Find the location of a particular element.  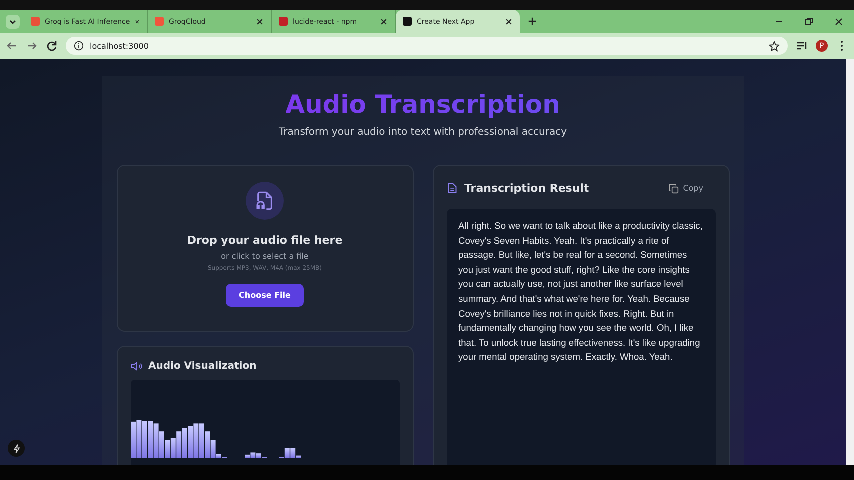

dev-tools-button is located at coordinates (16, 448).